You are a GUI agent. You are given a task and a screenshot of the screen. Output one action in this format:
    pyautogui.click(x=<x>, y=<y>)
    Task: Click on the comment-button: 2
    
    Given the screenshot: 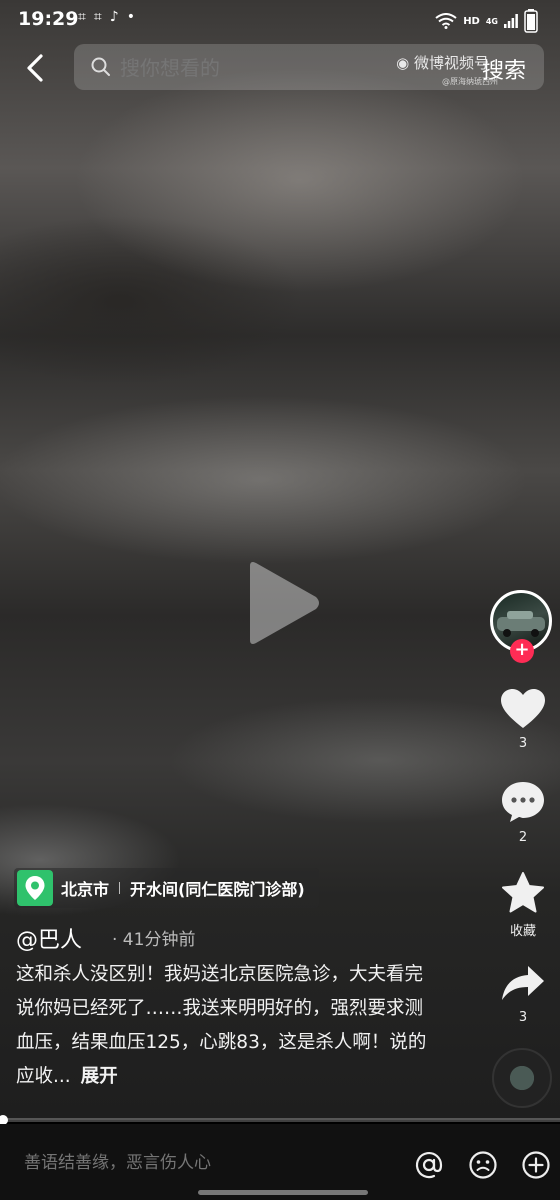 What is the action you would take?
    pyautogui.click(x=523, y=812)
    